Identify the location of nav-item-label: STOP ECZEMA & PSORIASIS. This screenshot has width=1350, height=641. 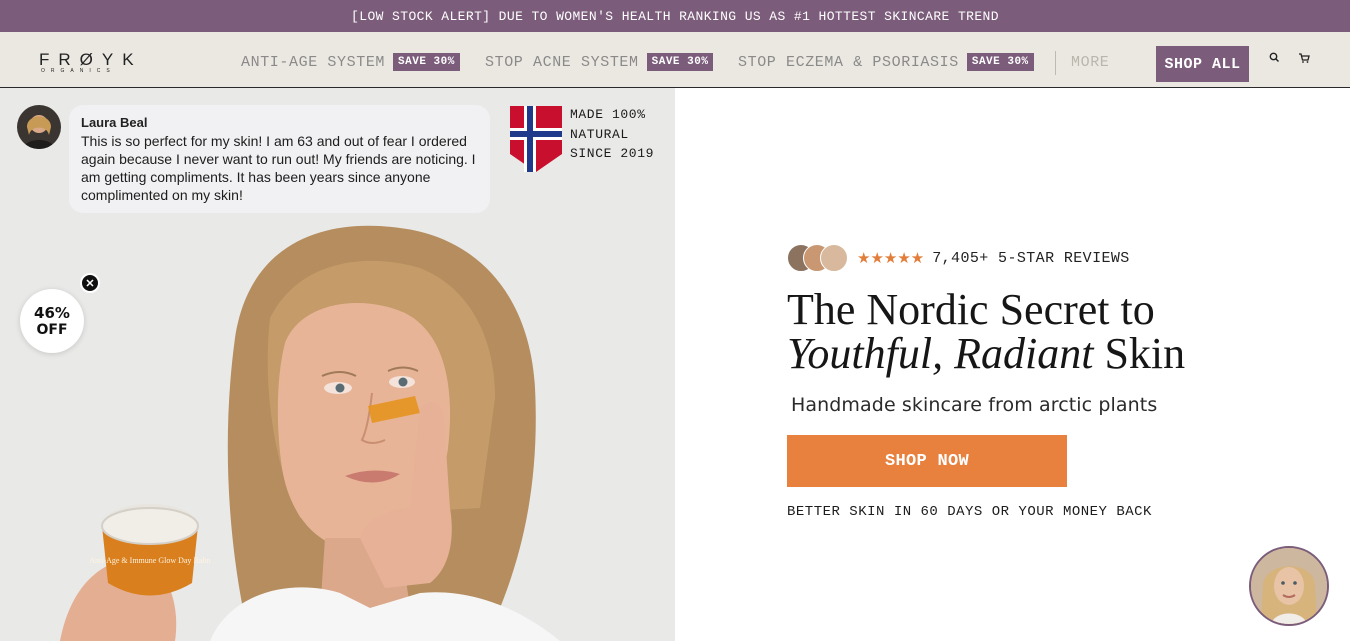
(848, 62).